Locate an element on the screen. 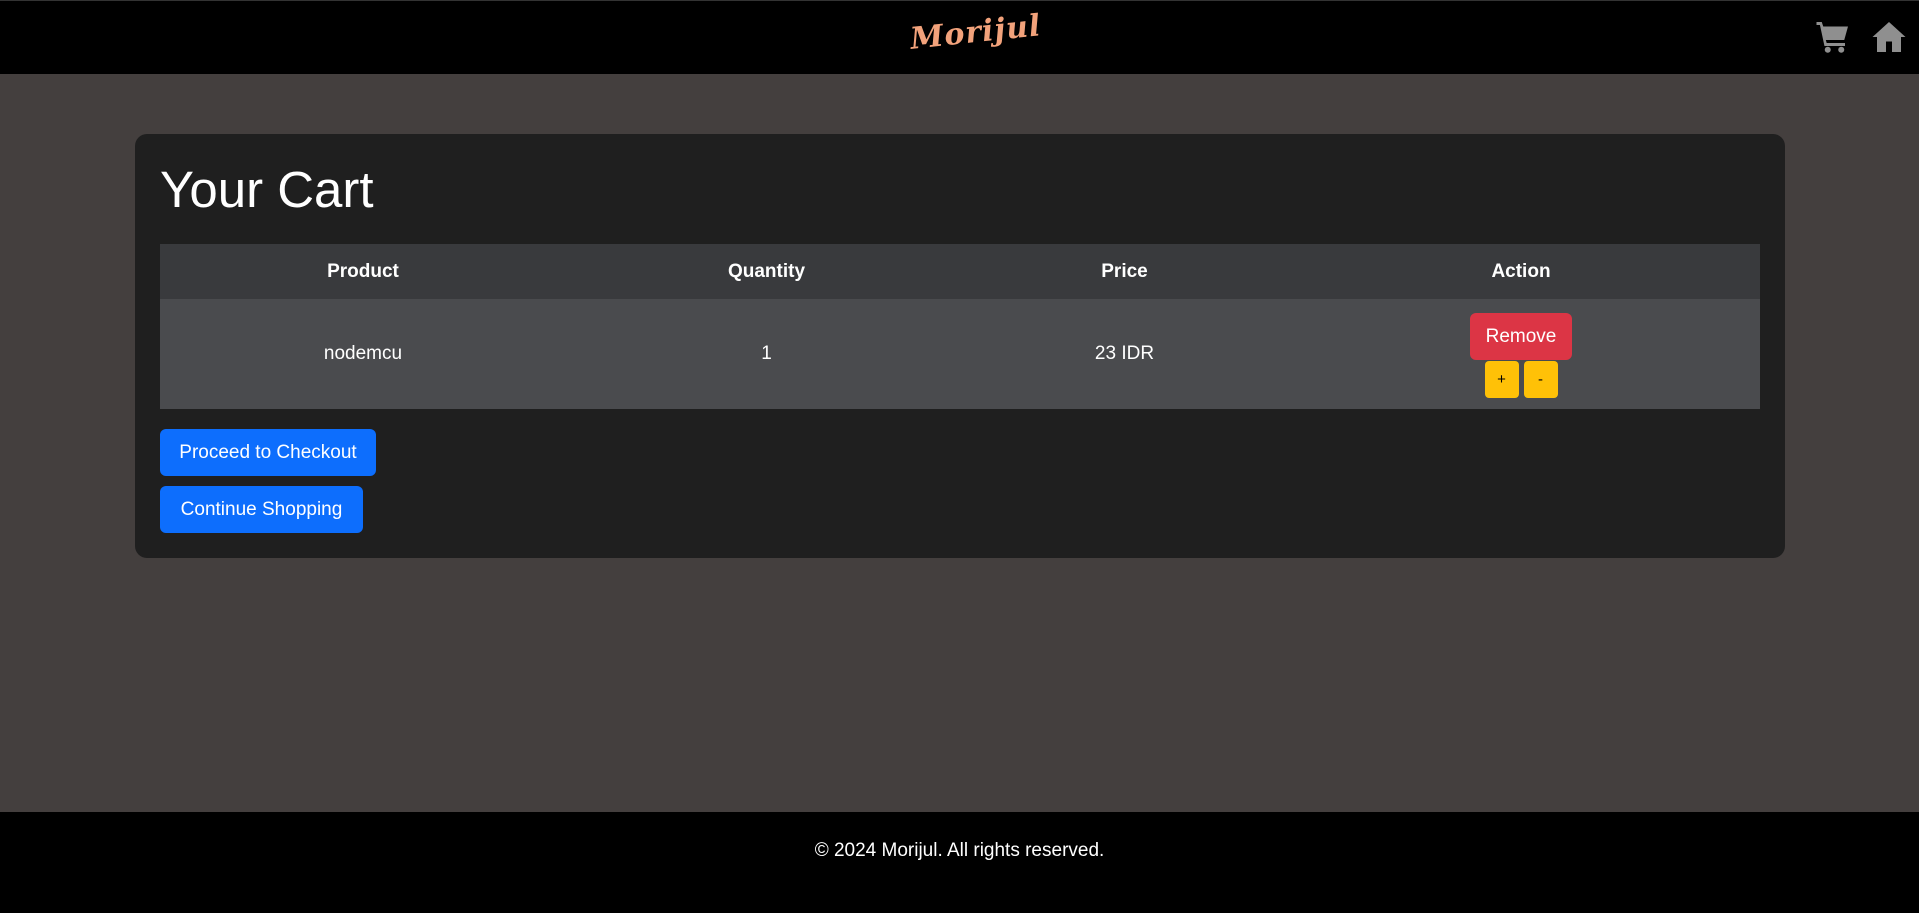  remove-button: Remove is located at coordinates (1521, 336).